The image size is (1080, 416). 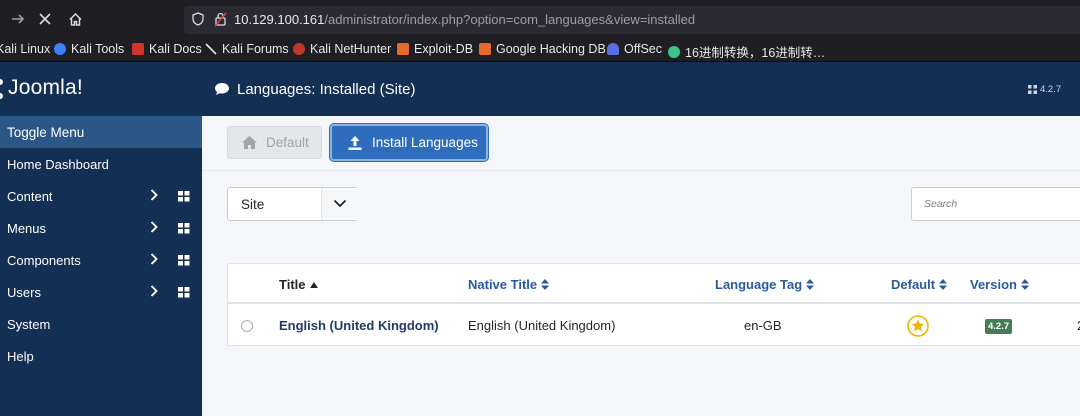 What do you see at coordinates (1051, 89) in the screenshot?
I see `version-text: 4.2.7` at bounding box center [1051, 89].